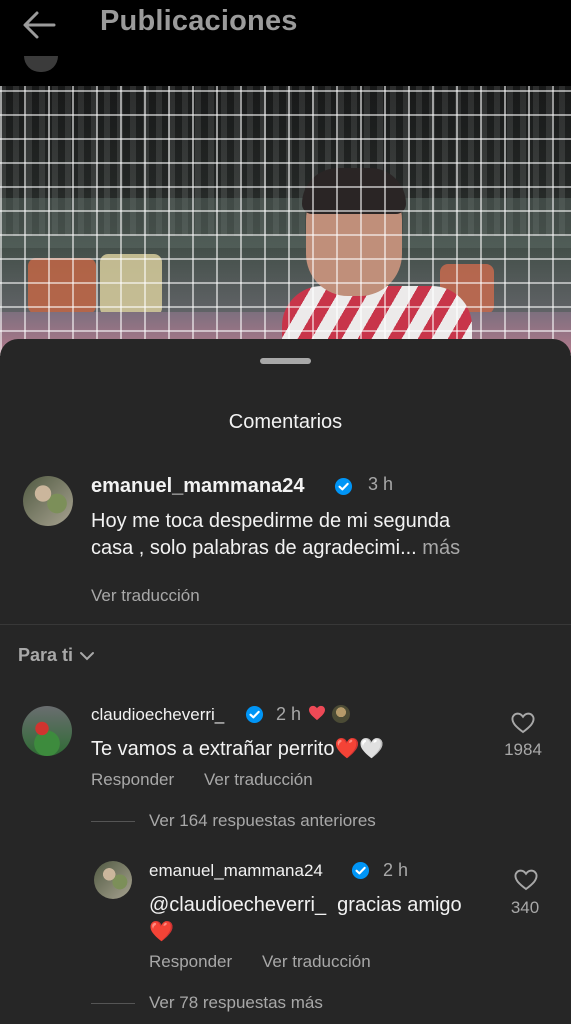 The image size is (571, 1024). I want to click on caption-username: emanuel_mammana24, so click(197, 486).